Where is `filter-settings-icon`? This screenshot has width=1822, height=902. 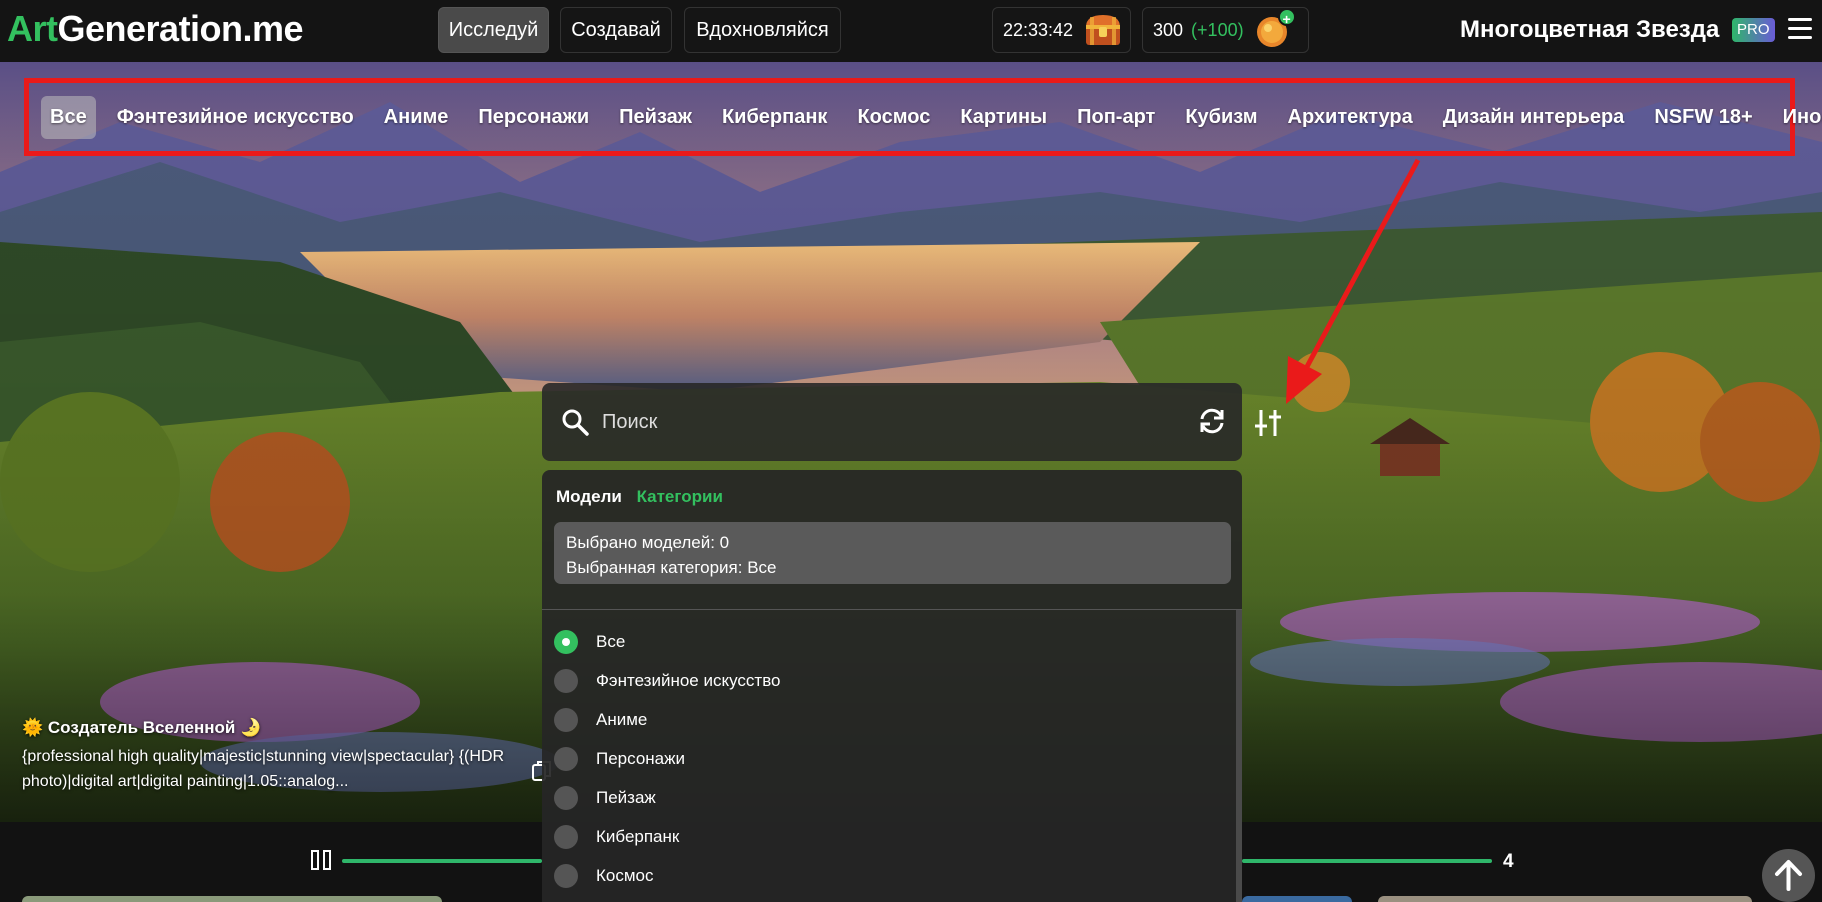
filter-settings-icon is located at coordinates (1268, 423).